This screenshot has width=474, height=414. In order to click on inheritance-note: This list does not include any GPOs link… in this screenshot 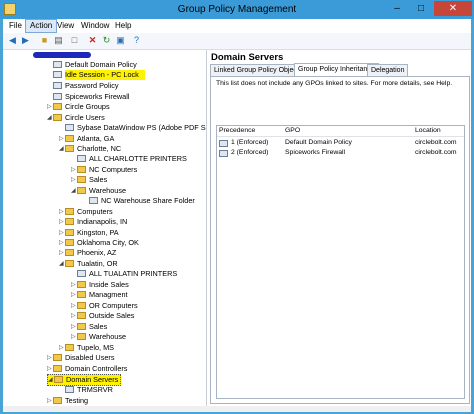, I will do `click(334, 83)`.